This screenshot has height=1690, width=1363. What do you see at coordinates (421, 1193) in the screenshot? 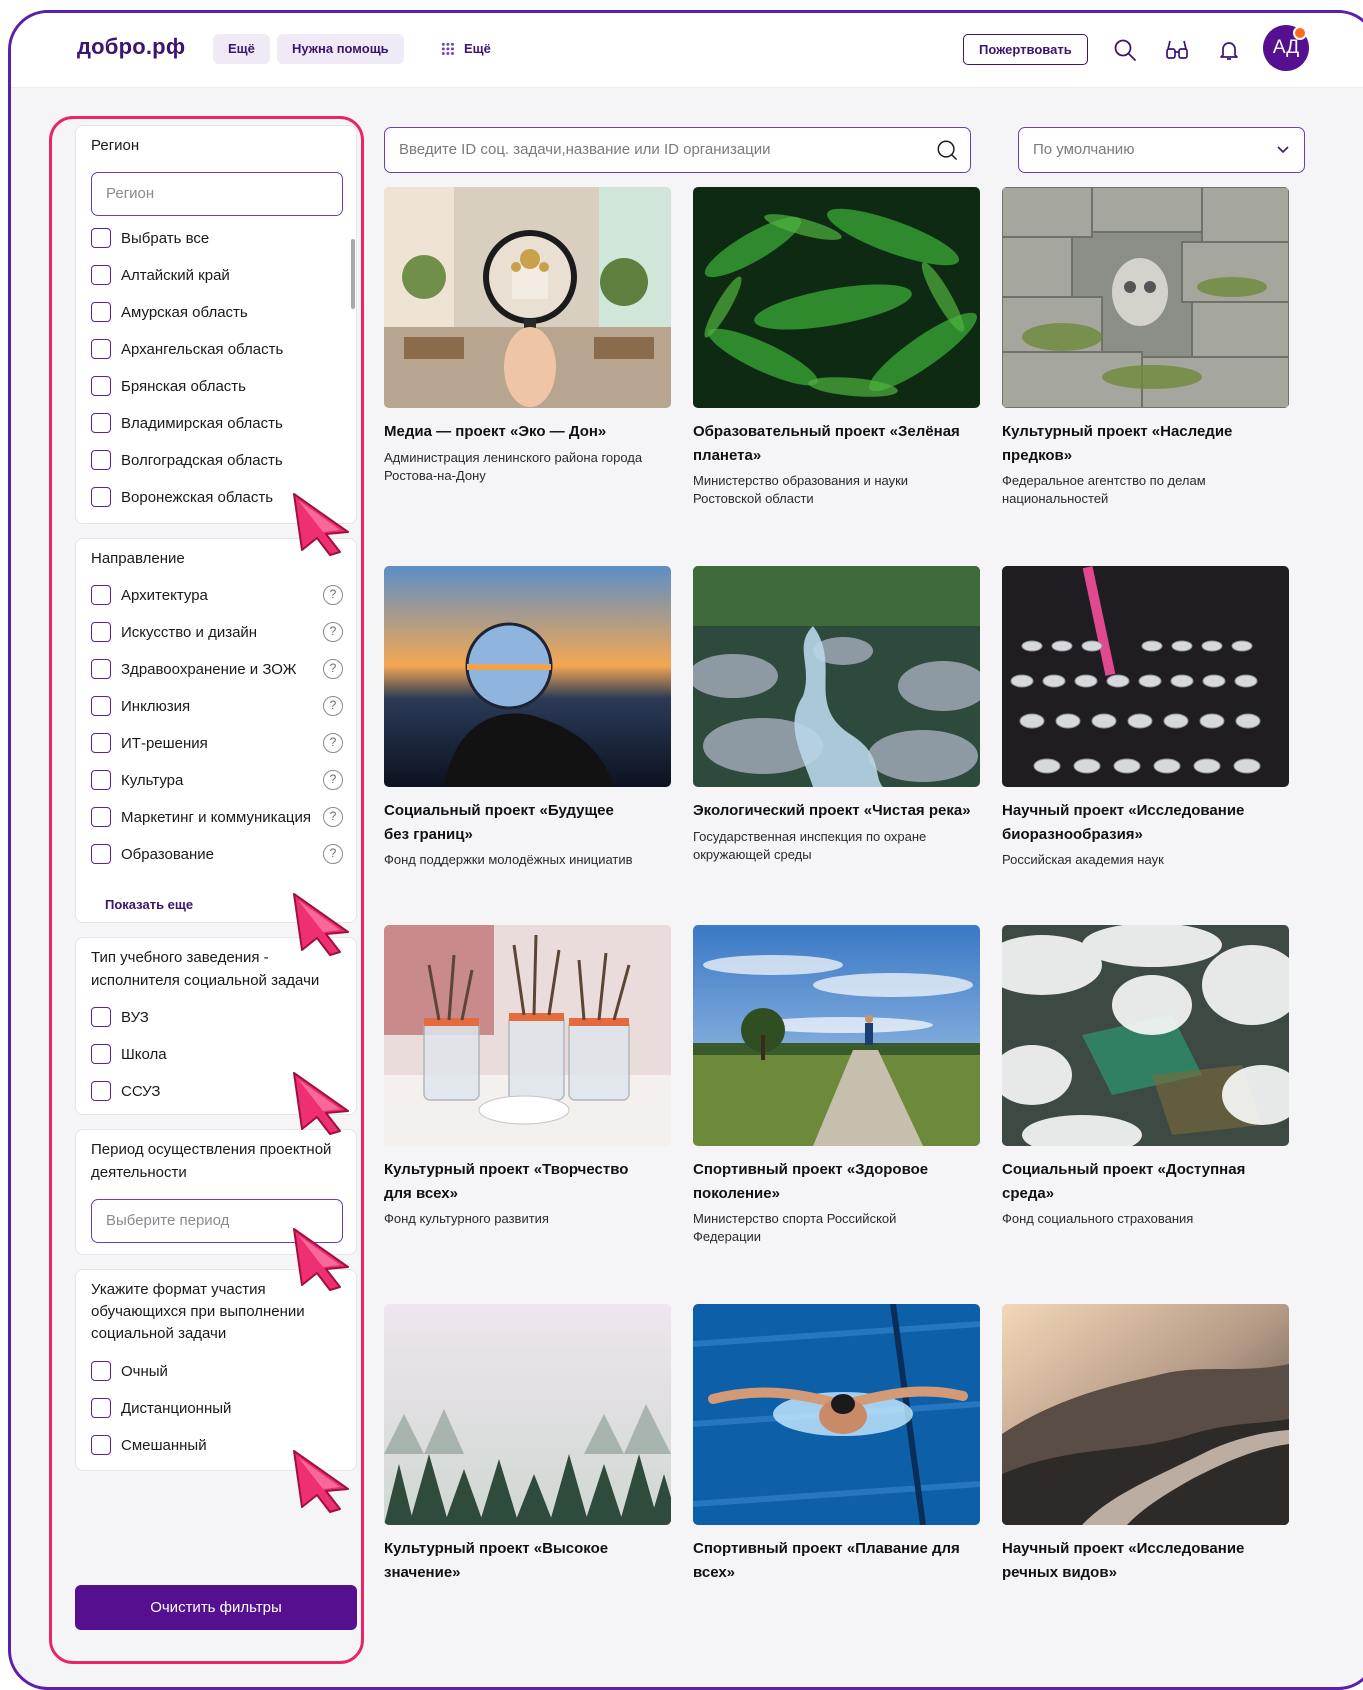
I see `project-title-line: для всех»` at bounding box center [421, 1193].